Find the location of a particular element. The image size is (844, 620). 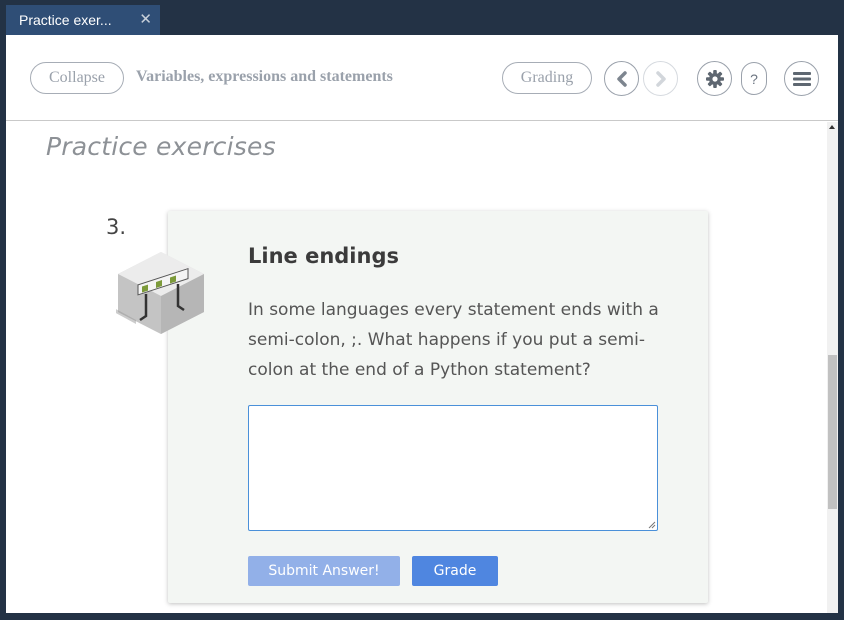

exercise-title: Line endings is located at coordinates (323, 256).